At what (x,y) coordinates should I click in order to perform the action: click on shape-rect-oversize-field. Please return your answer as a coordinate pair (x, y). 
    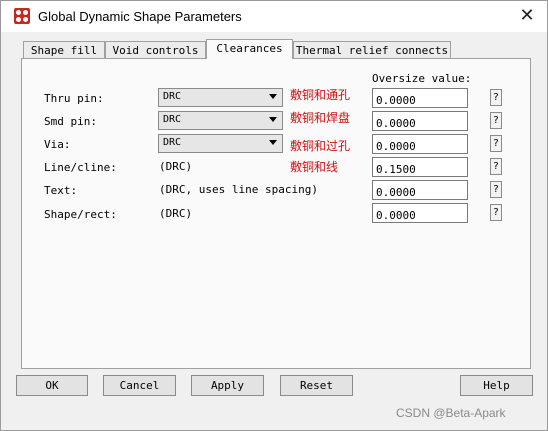
    Looking at the image, I should click on (420, 213).